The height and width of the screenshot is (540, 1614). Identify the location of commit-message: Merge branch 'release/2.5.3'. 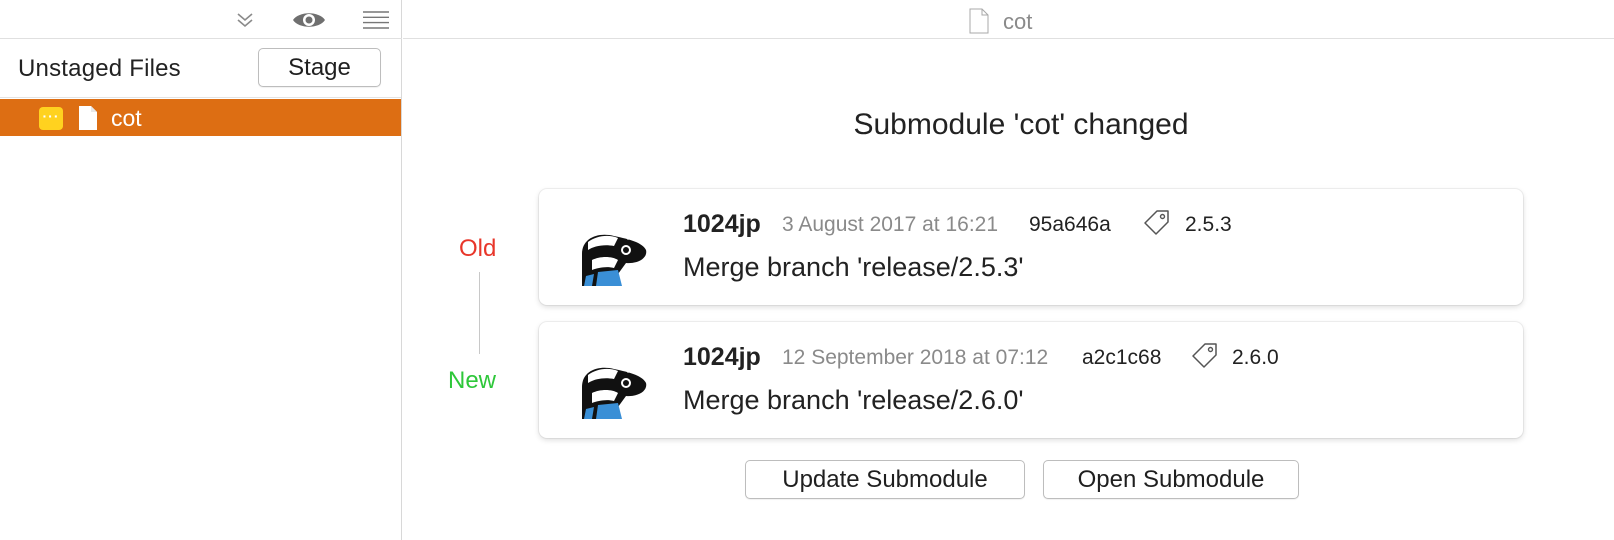
(853, 267).